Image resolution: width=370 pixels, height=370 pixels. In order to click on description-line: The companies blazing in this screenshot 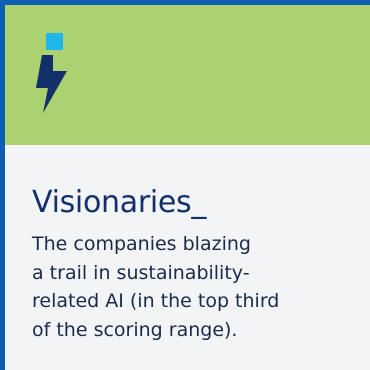, I will do `click(141, 244)`.